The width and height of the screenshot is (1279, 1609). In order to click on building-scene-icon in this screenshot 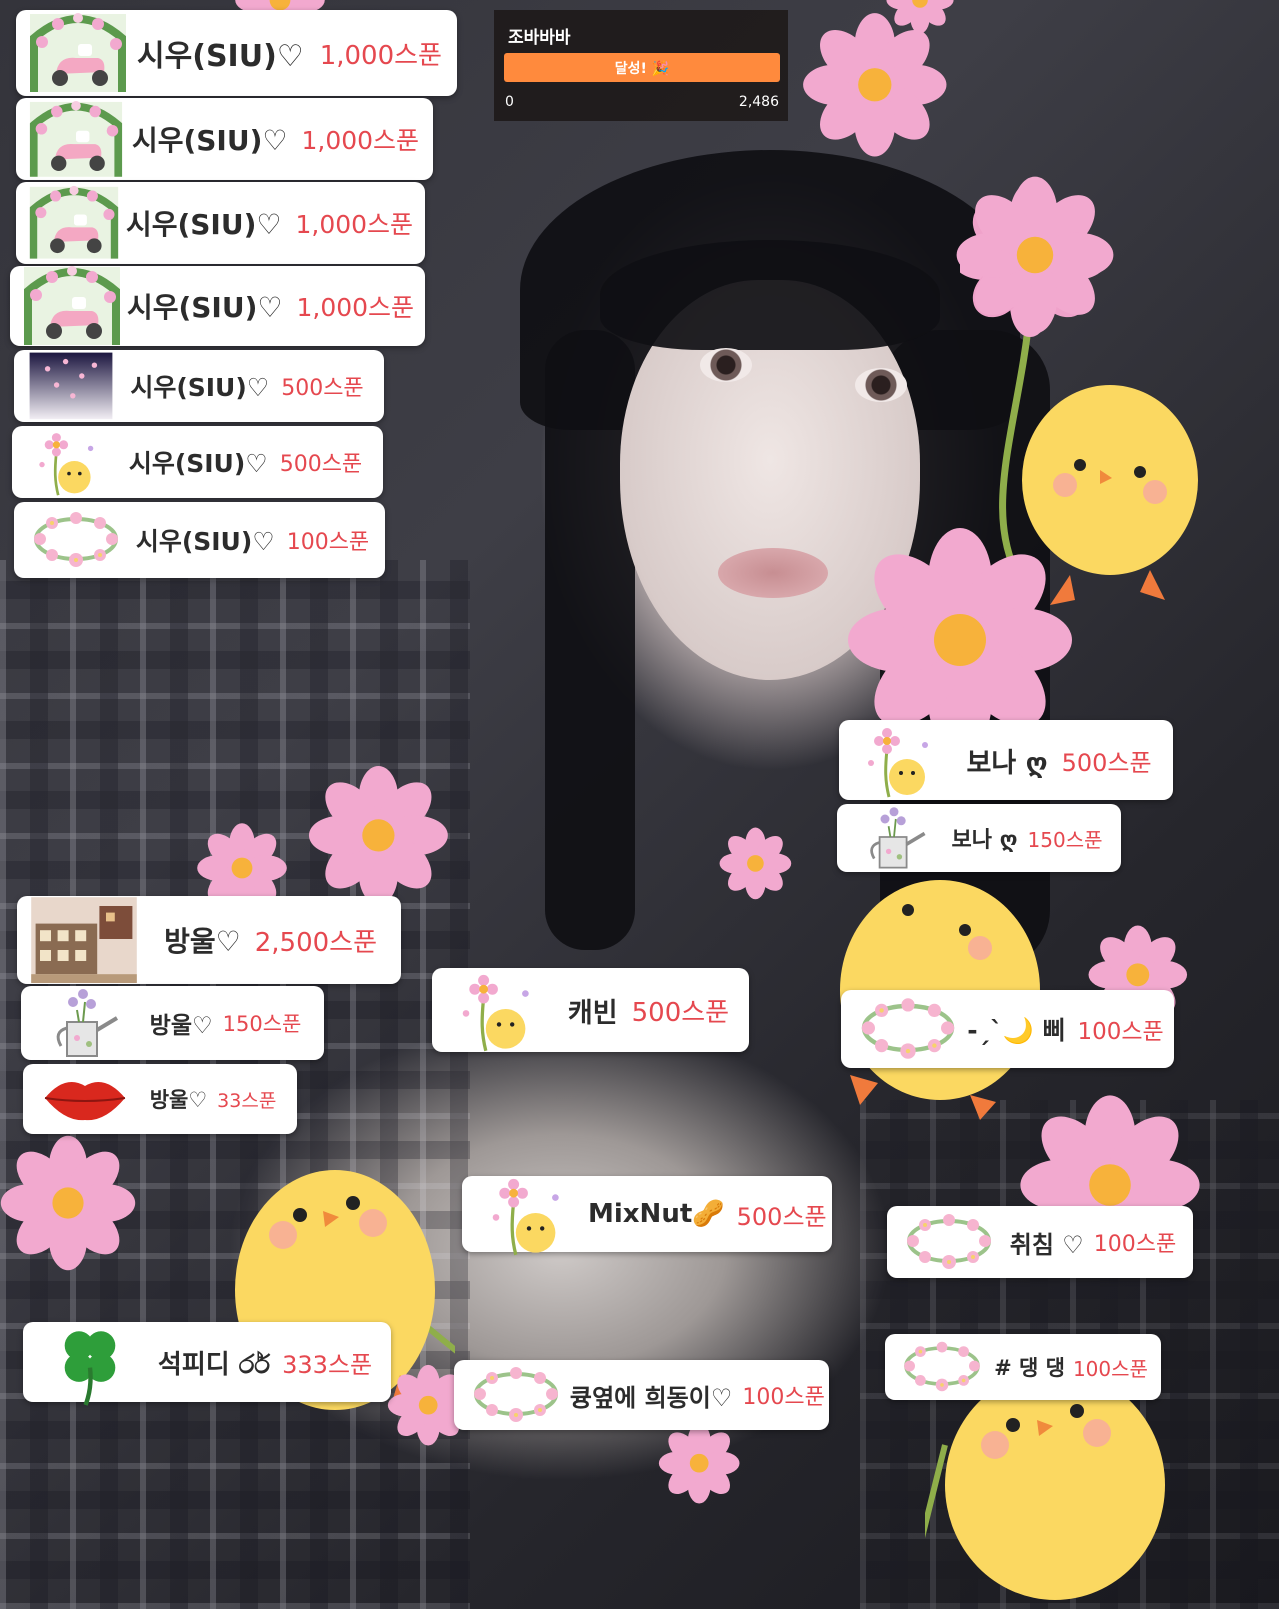, I will do `click(84, 940)`.